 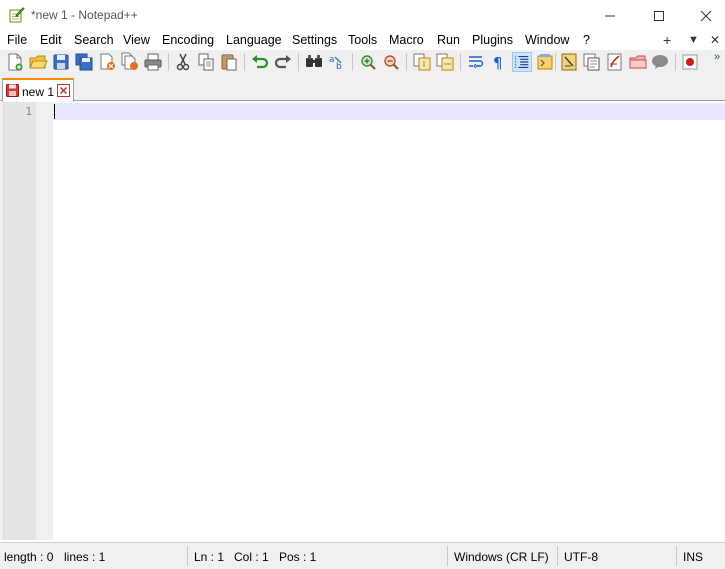 I want to click on close-all-icon, so click(x=130, y=62).